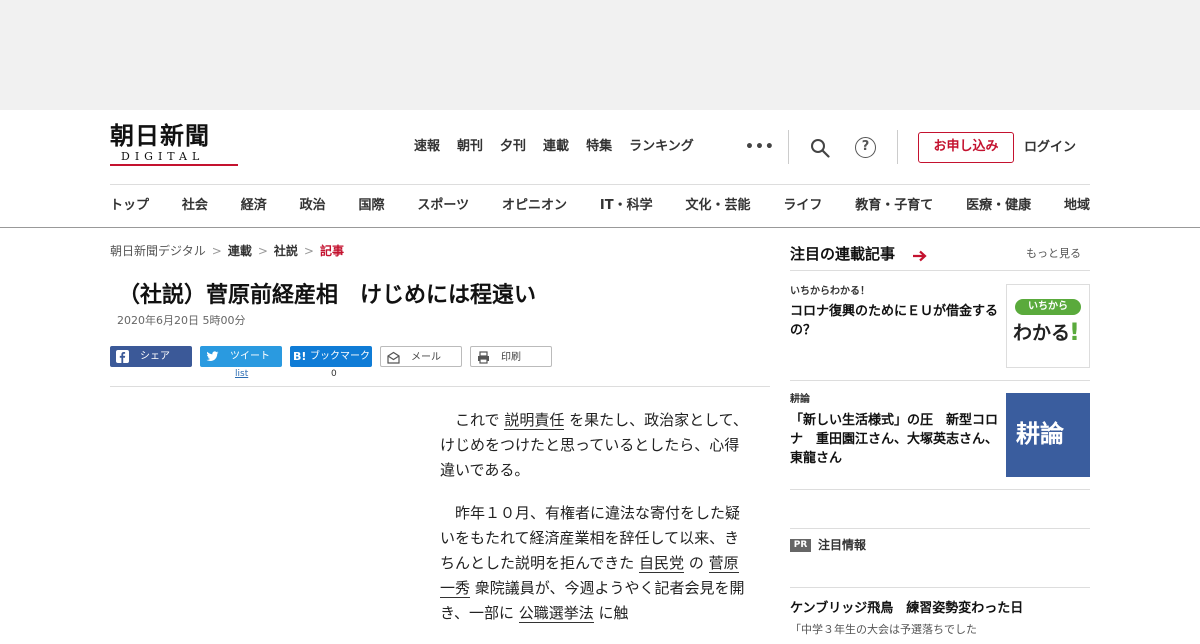 Image resolution: width=1200 pixels, height=644 pixels. I want to click on cat-life: ライフ, so click(802, 206).